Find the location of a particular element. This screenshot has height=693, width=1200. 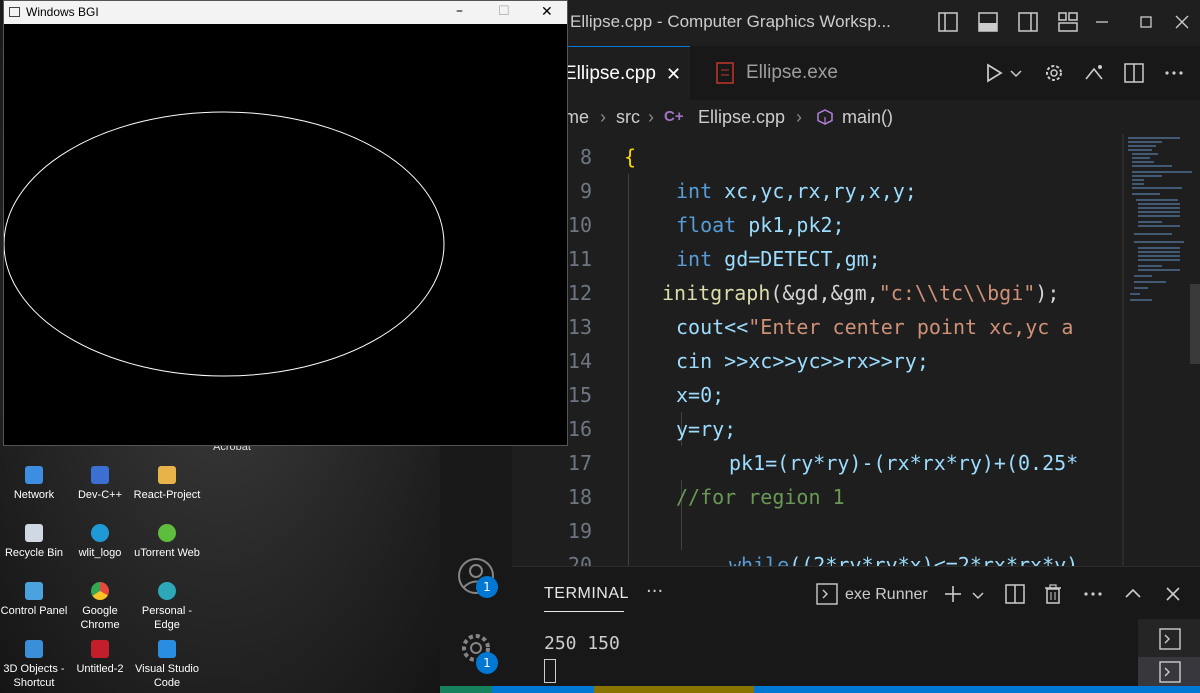

toggle-panel-icon is located at coordinates (988, 22).